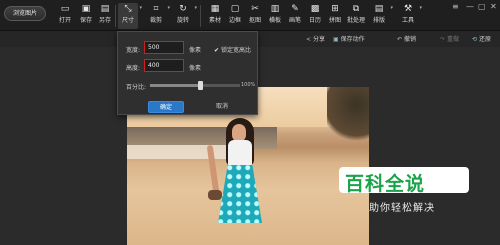 The image size is (500, 245). What do you see at coordinates (455, 6) in the screenshot?
I see `menu-icon: ≡` at bounding box center [455, 6].